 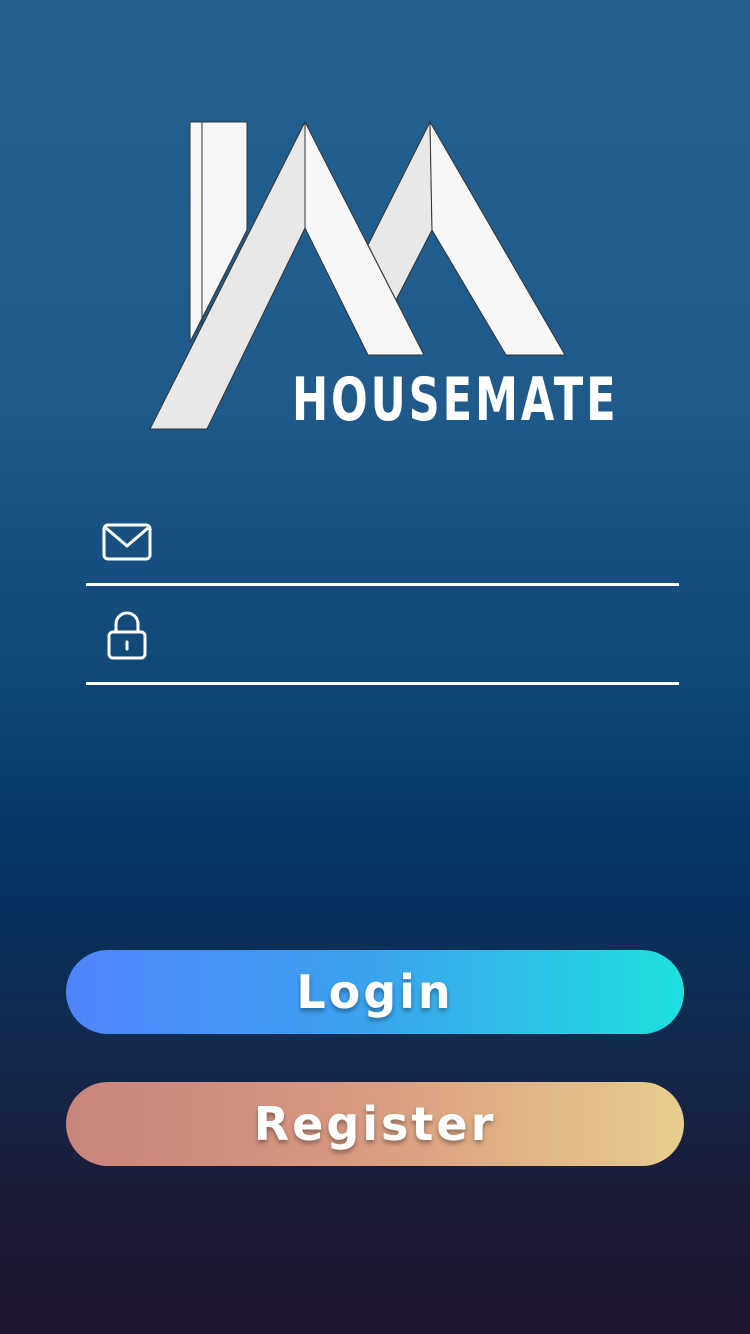 What do you see at coordinates (455, 400) in the screenshot?
I see `brand-name: HOUSEMATE` at bounding box center [455, 400].